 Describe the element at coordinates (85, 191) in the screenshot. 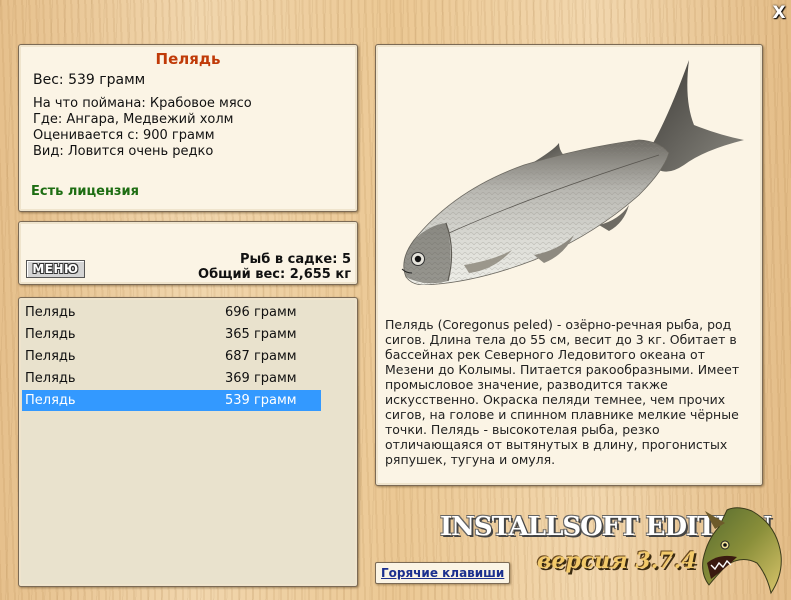

I see `license-status: Есть лицензия` at that location.